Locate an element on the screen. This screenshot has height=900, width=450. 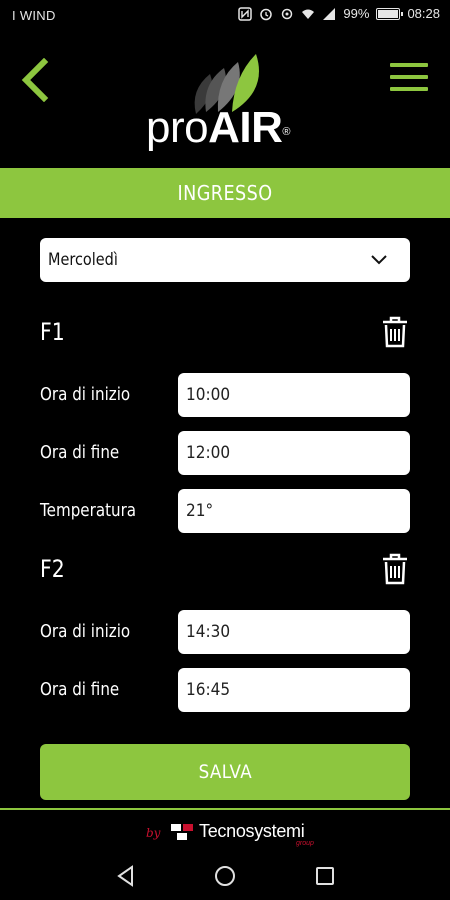
back-button is located at coordinates (35, 80).